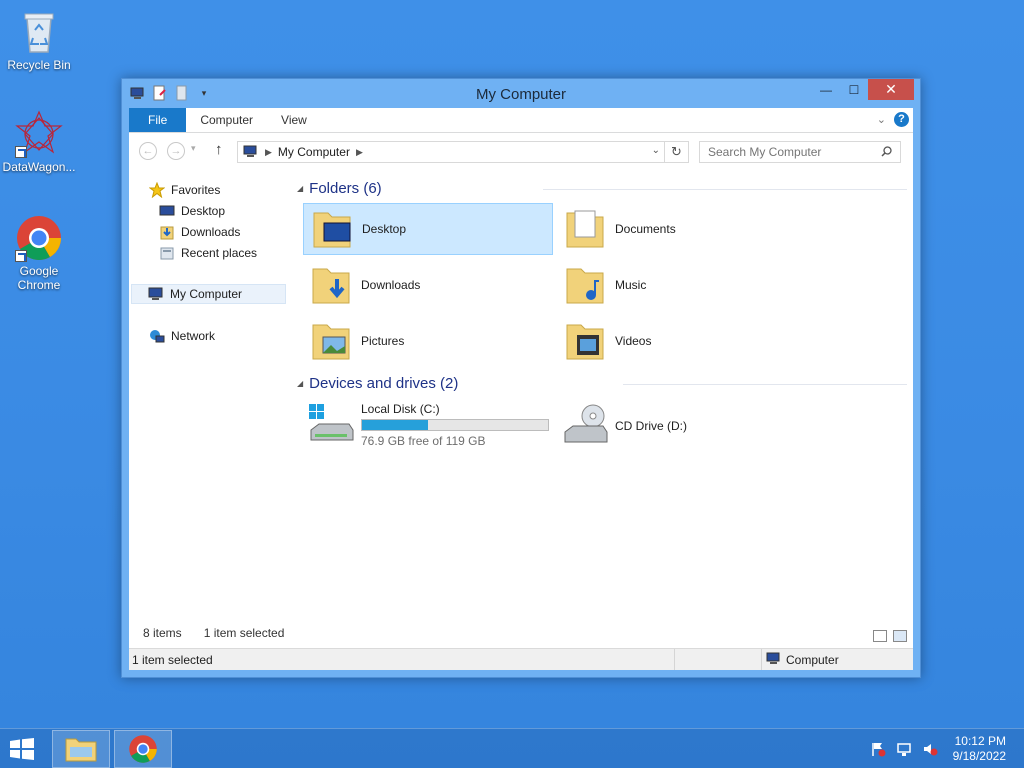  What do you see at coordinates (930, 749) in the screenshot?
I see `volume-muted-icon` at bounding box center [930, 749].